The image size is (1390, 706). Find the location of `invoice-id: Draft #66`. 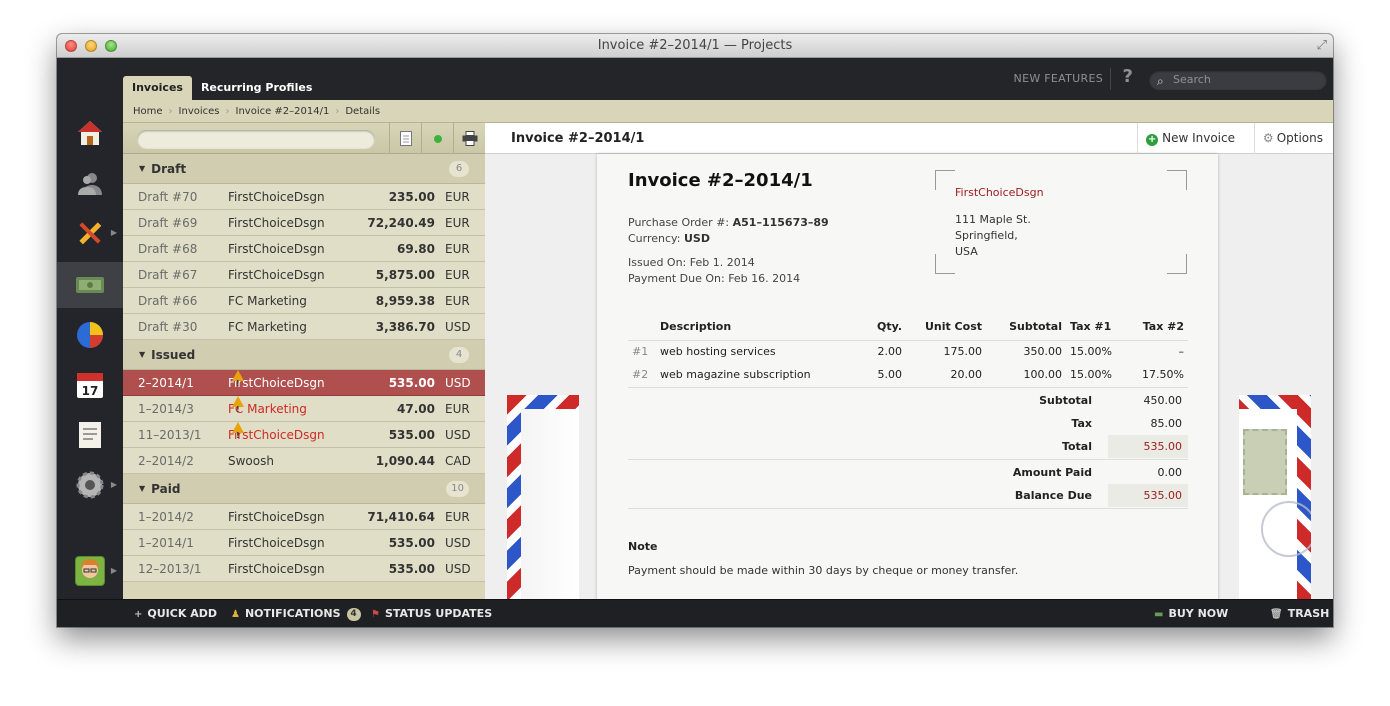

invoice-id: Draft #66 is located at coordinates (168, 301).